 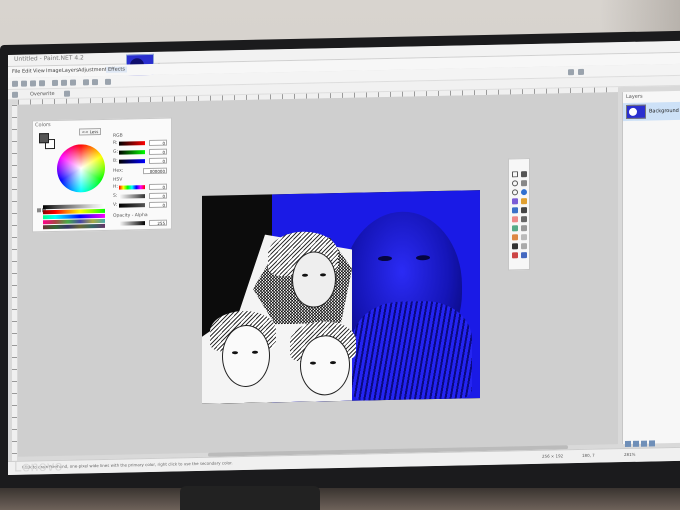 What do you see at coordinates (524, 237) in the screenshot?
I see `line-curve-icon` at bounding box center [524, 237].